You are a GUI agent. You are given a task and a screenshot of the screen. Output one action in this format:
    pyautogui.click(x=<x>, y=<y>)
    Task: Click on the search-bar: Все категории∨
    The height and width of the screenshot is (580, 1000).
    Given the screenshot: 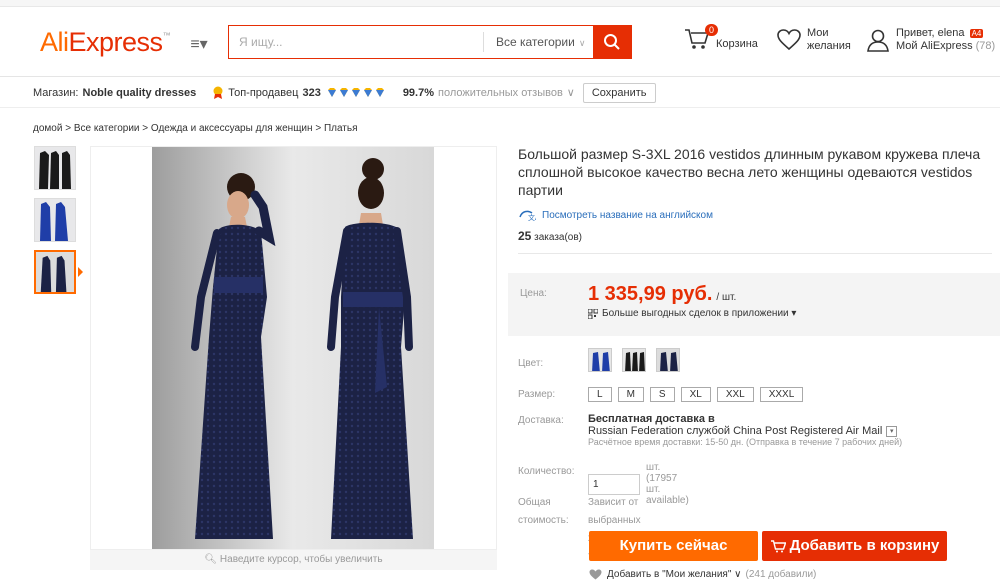 What is the action you would take?
    pyautogui.click(x=430, y=42)
    